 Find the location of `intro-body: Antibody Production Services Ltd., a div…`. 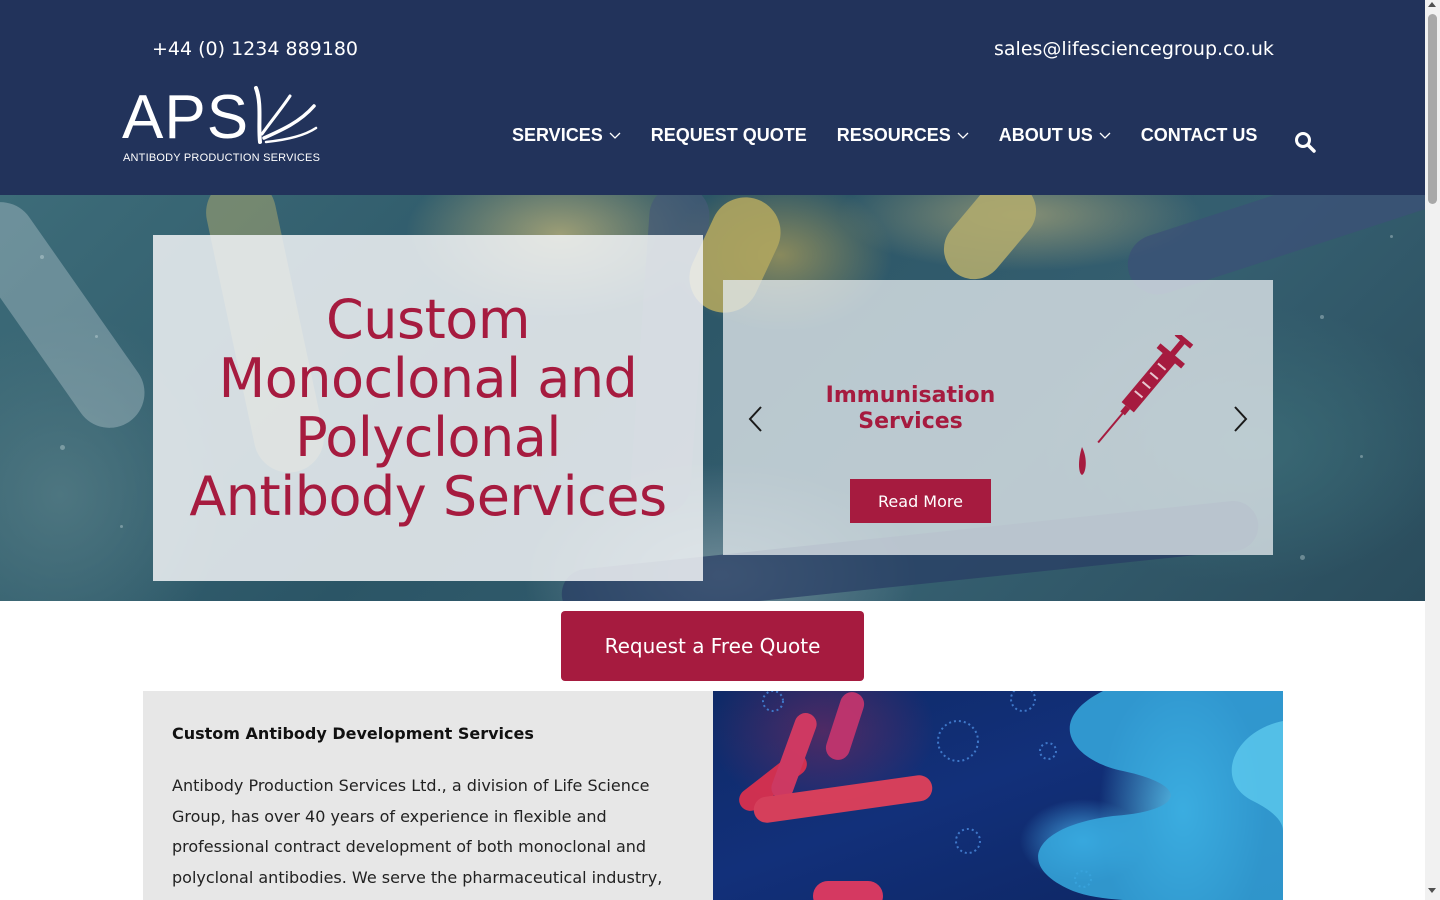

intro-body: Antibody Production Services Ltd., a div… is located at coordinates (417, 831).